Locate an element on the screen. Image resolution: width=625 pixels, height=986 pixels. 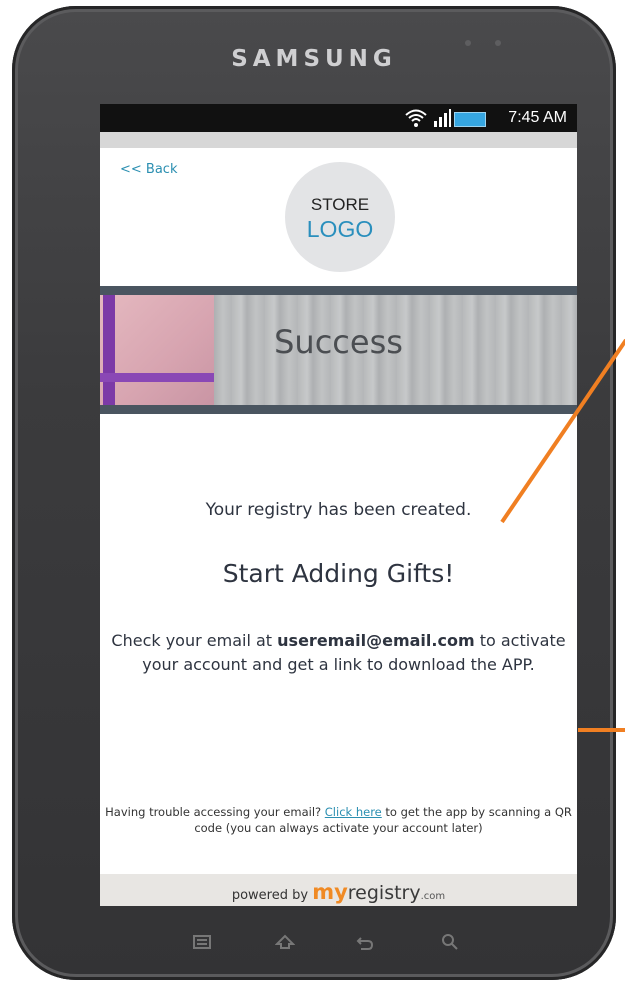
device-brand: SAMSUNG is located at coordinates (314, 59).